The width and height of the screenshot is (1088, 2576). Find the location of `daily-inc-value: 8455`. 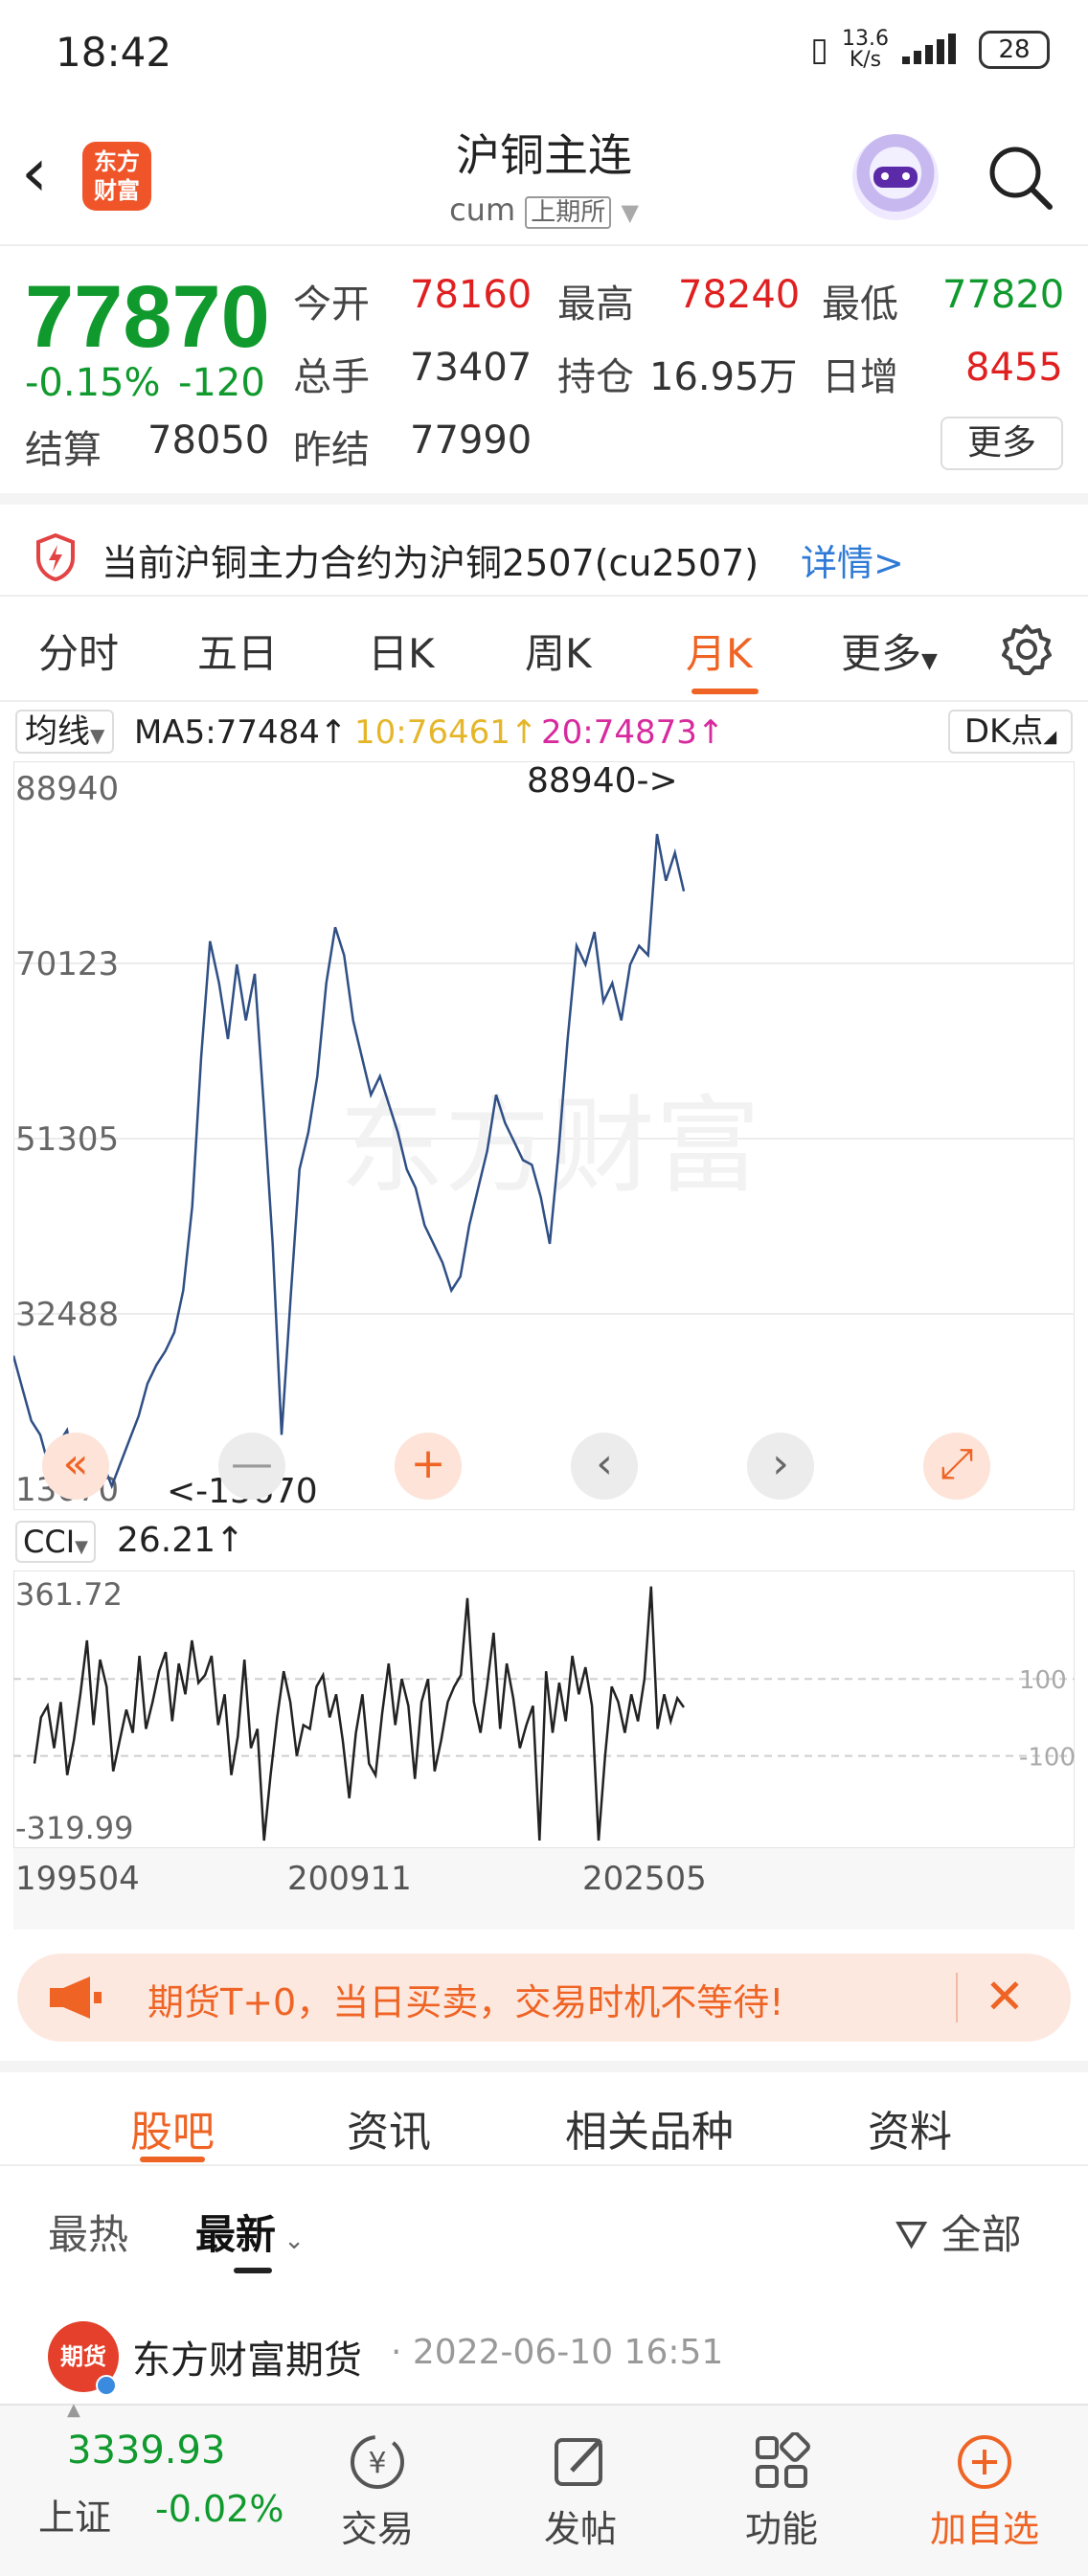

daily-inc-value: 8455 is located at coordinates (1014, 368).